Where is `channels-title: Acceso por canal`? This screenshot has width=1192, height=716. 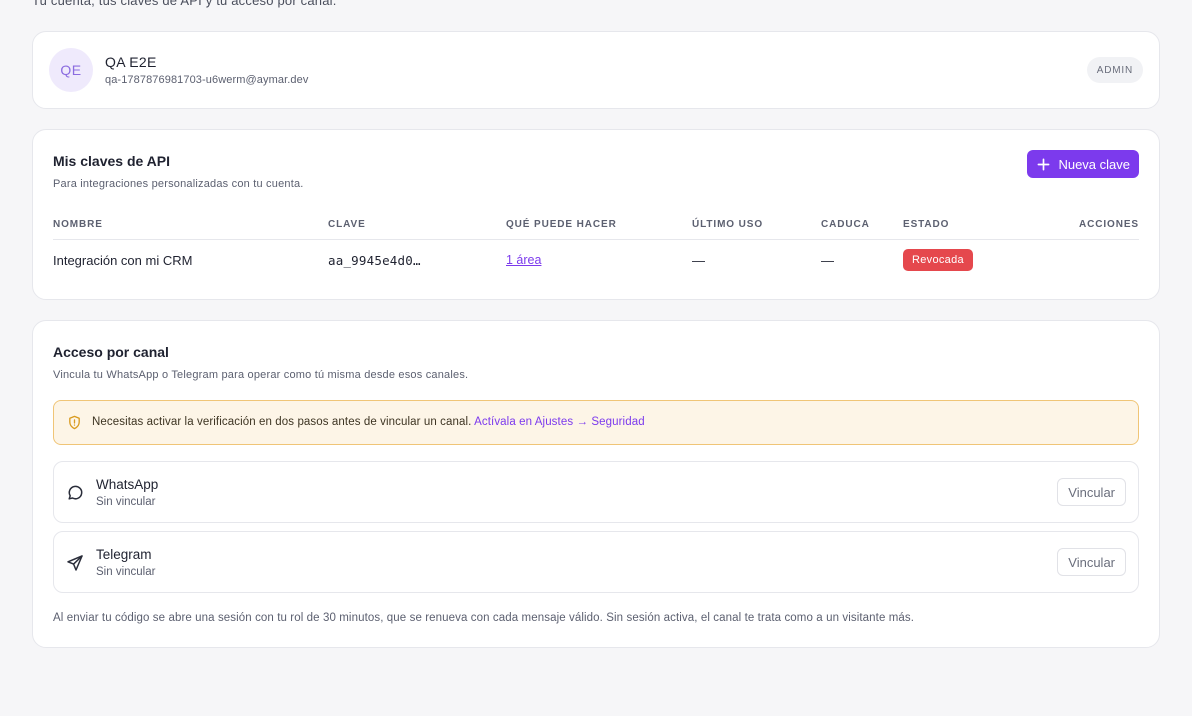 channels-title: Acceso por canal is located at coordinates (111, 352).